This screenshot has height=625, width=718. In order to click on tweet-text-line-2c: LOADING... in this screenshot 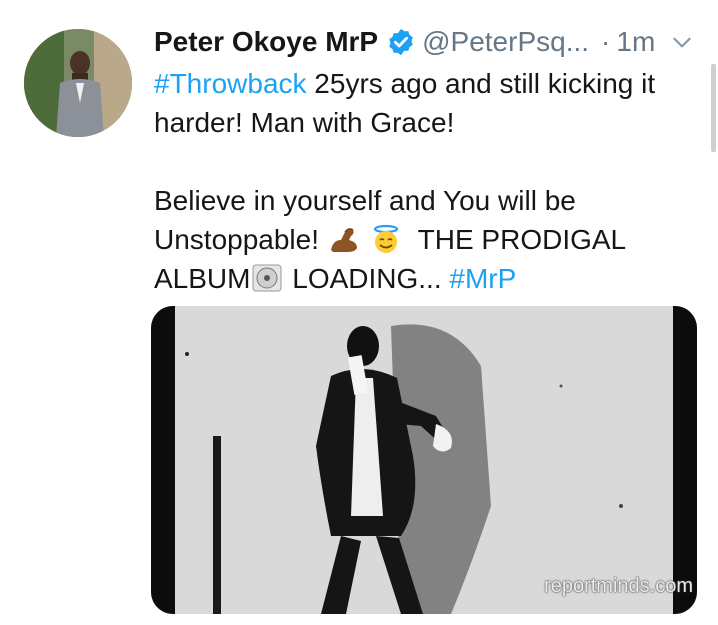, I will do `click(367, 278)`.